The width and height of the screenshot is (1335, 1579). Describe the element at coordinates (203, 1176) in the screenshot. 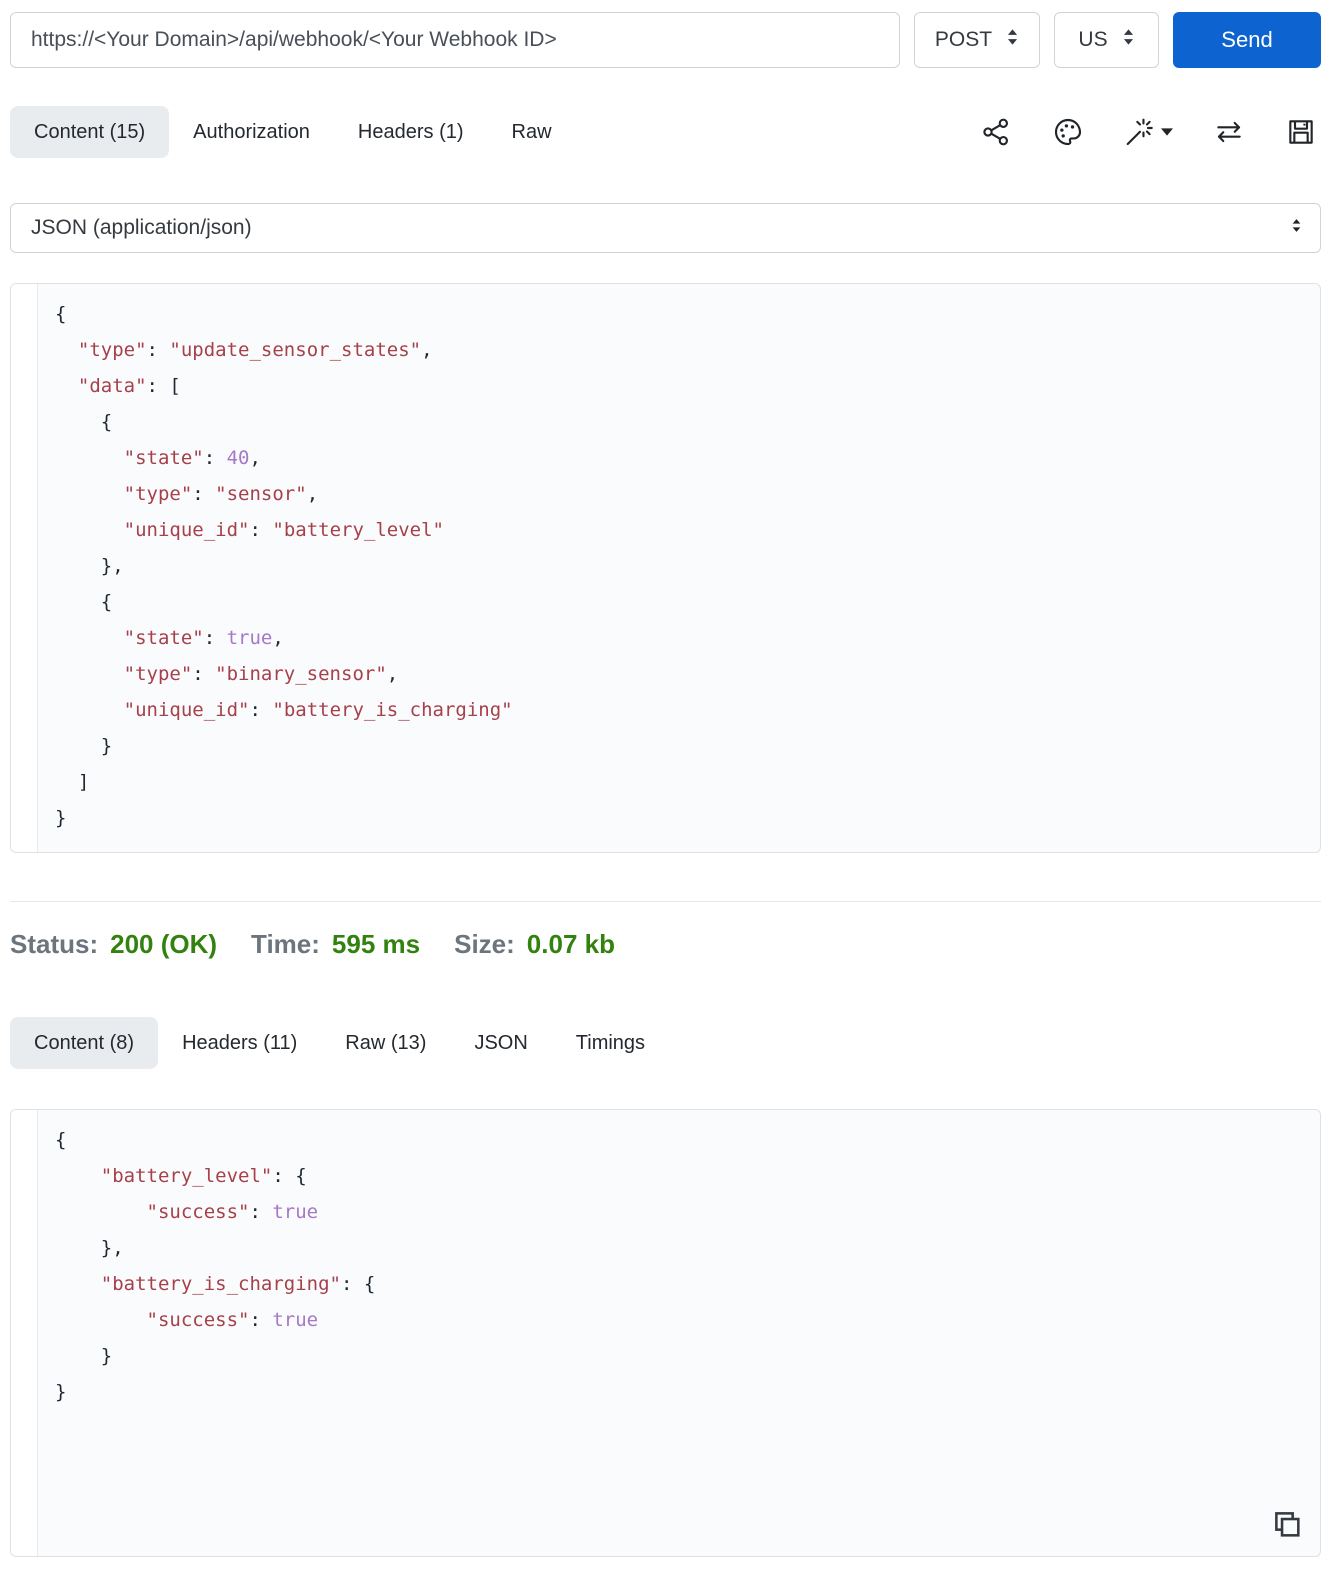

I see `code-line: "battery_level": {` at that location.